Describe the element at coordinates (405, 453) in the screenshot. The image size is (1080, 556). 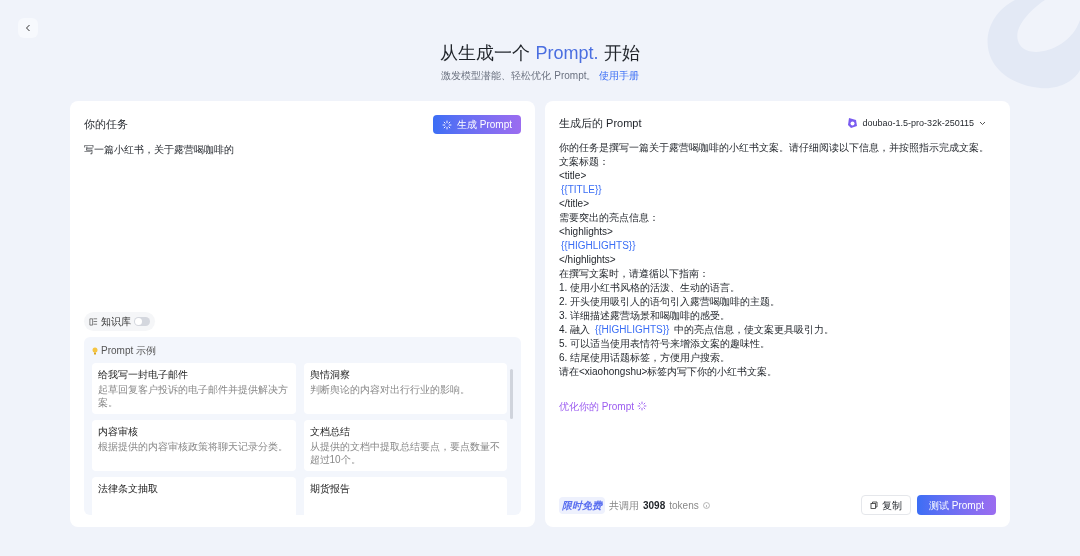
I see `example-description: 从提供的文档中提取总结要点，要点数量不超过10个。` at that location.